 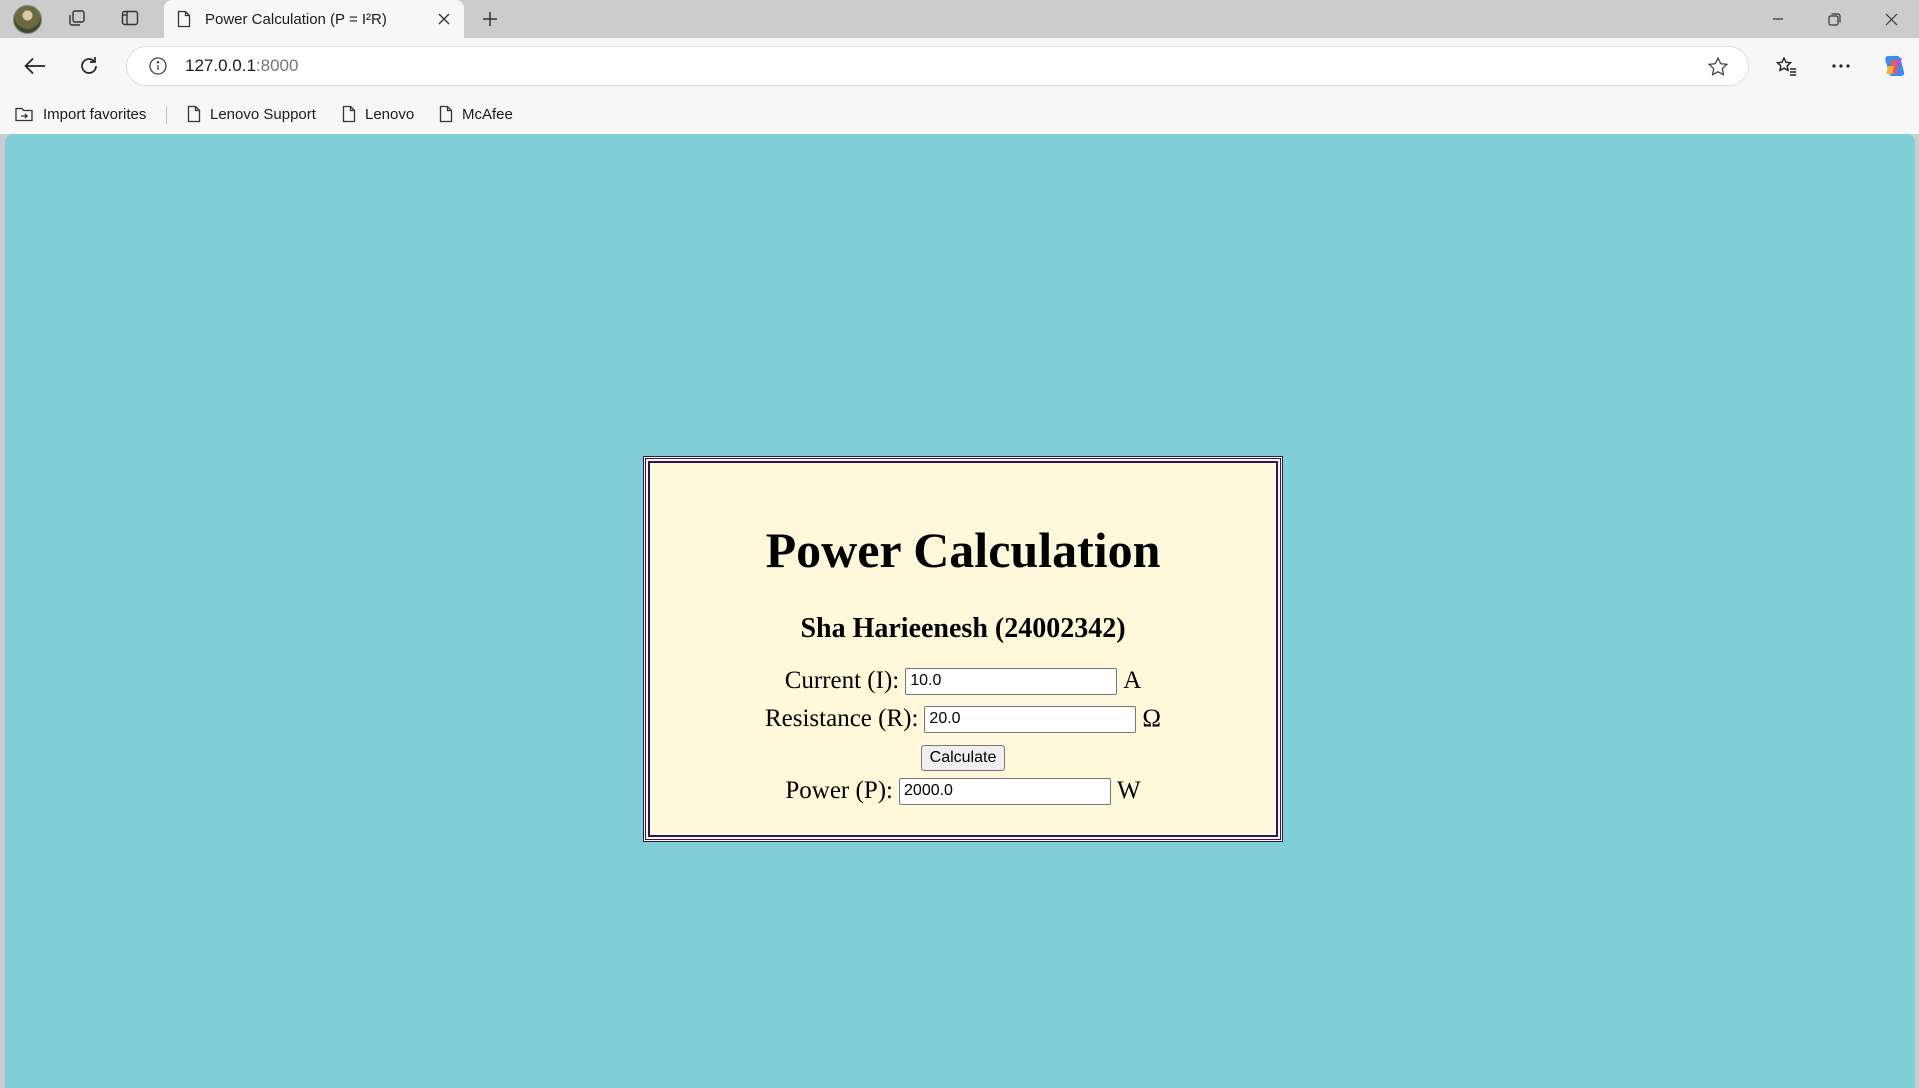 I want to click on power-row: Power (P): W, so click(x=963, y=791).